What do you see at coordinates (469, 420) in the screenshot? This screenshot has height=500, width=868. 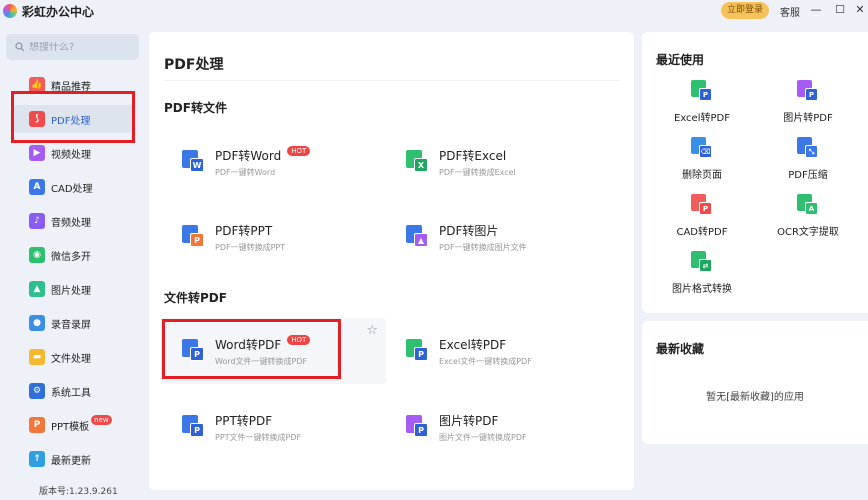 I see `tool-name: 图片转PDF` at bounding box center [469, 420].